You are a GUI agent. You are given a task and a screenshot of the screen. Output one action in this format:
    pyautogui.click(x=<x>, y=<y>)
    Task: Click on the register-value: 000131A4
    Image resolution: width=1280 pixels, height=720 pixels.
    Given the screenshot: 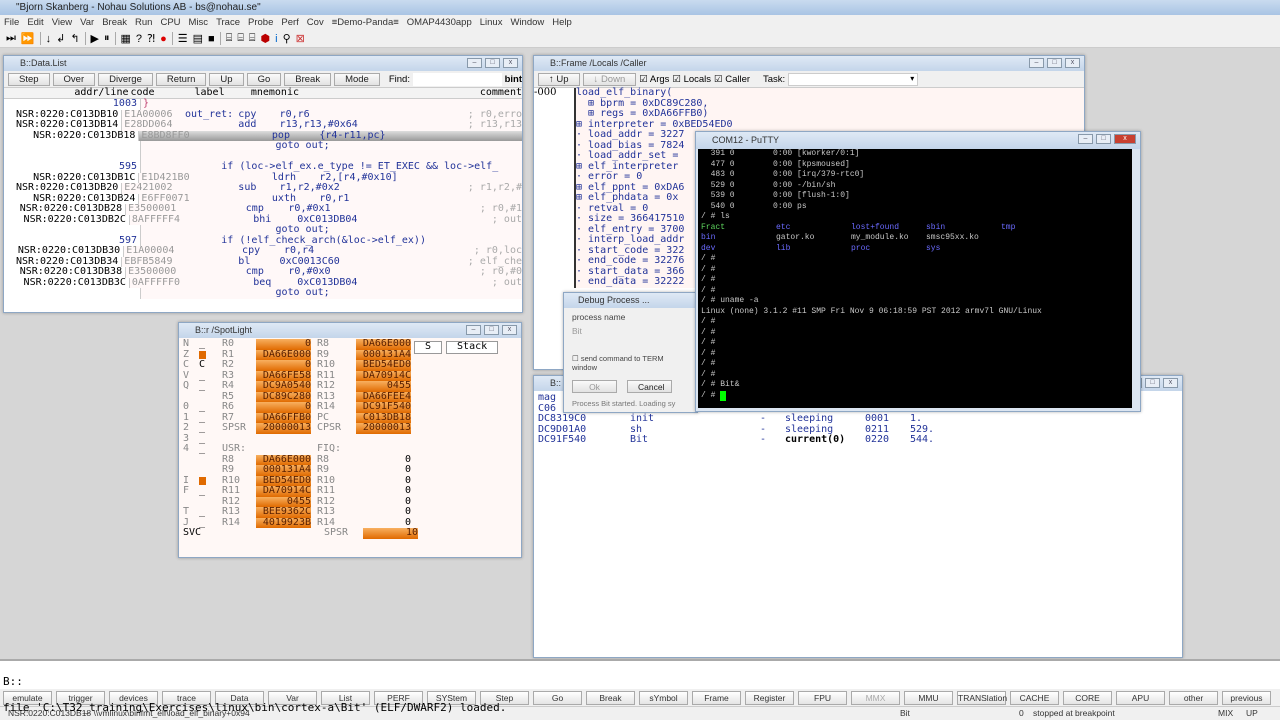 What is the action you would take?
    pyautogui.click(x=283, y=470)
    